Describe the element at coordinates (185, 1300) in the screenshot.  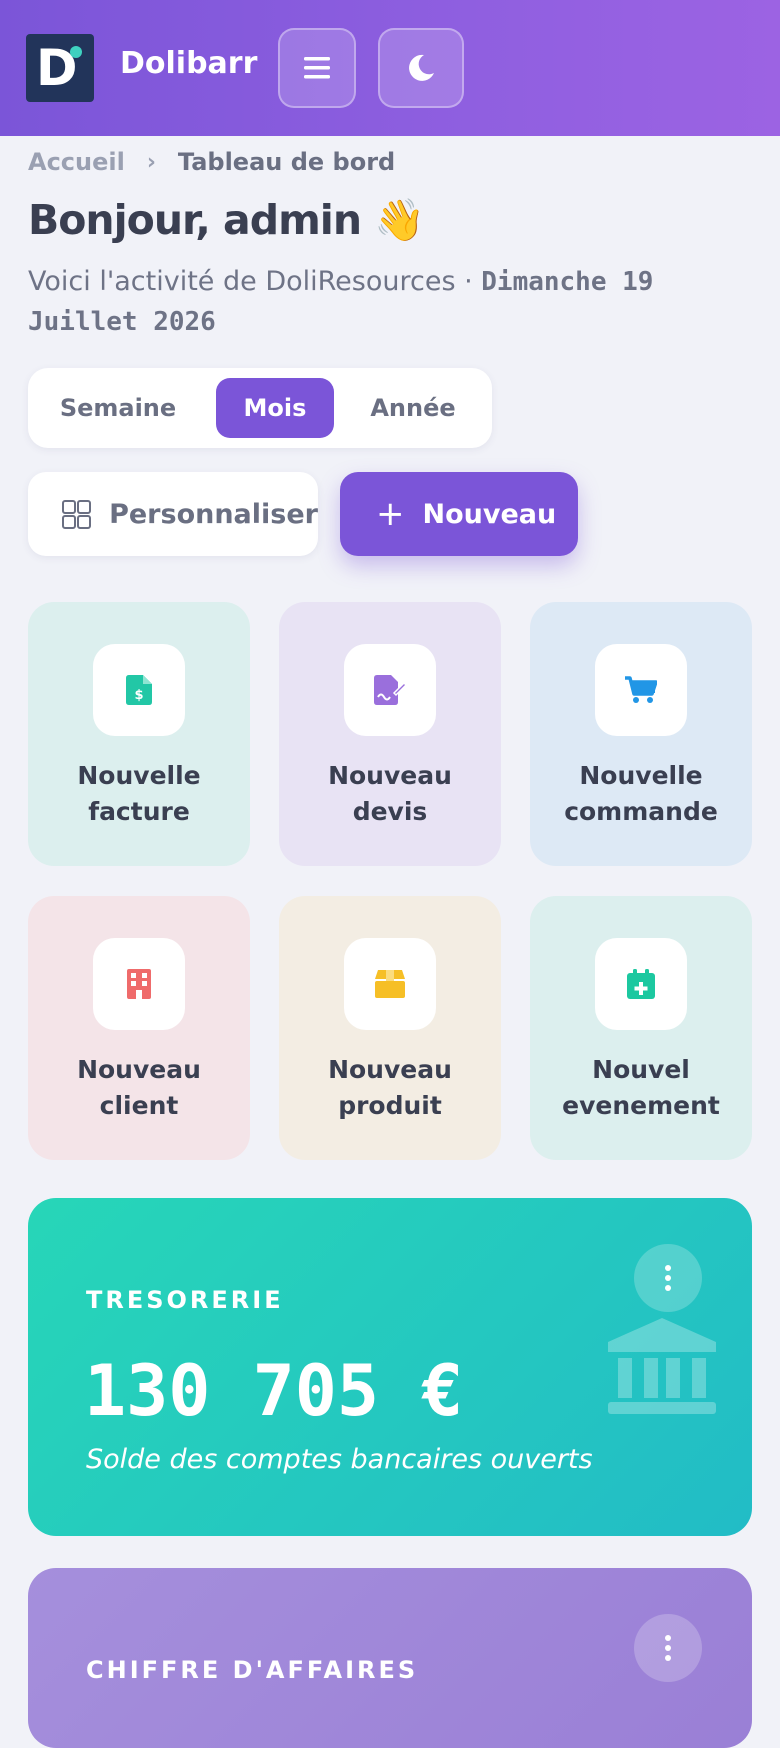
I see `treasury-title: TRESORERIE` at that location.